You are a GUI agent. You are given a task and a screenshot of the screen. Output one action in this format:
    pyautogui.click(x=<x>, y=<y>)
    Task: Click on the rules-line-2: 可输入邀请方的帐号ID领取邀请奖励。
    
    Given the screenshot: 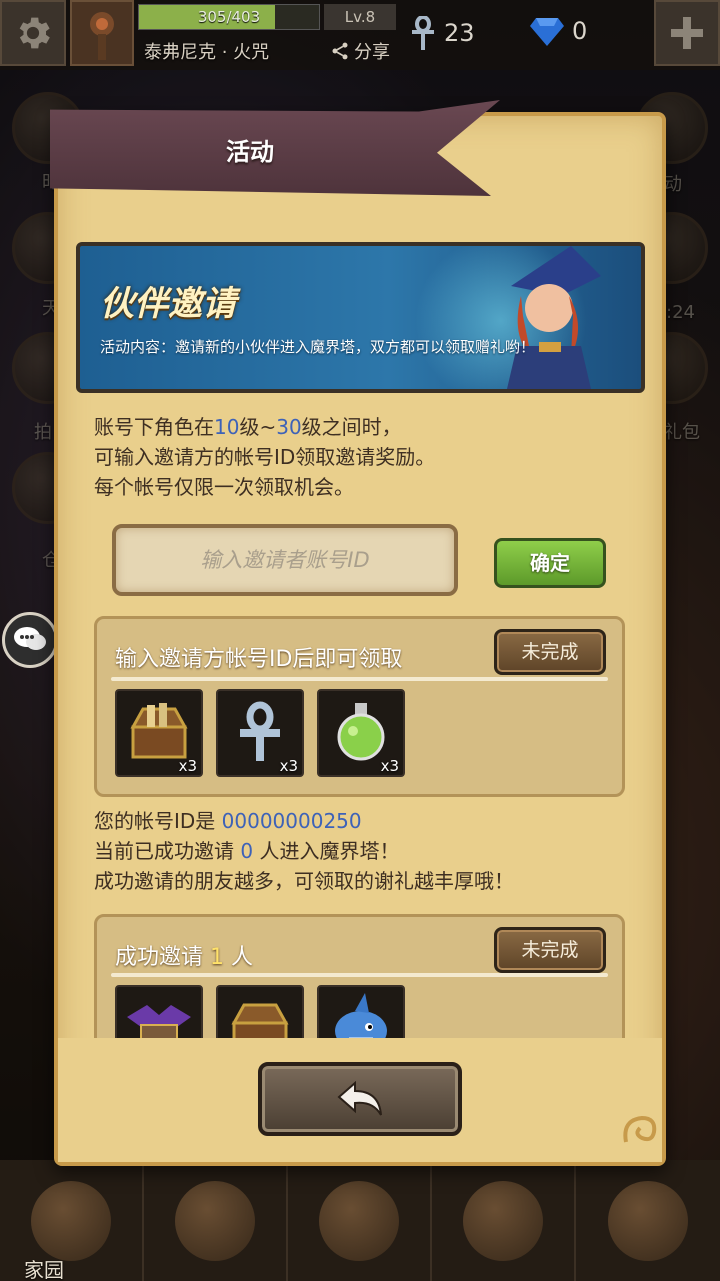 What is the action you would take?
    pyautogui.click(x=265, y=457)
    